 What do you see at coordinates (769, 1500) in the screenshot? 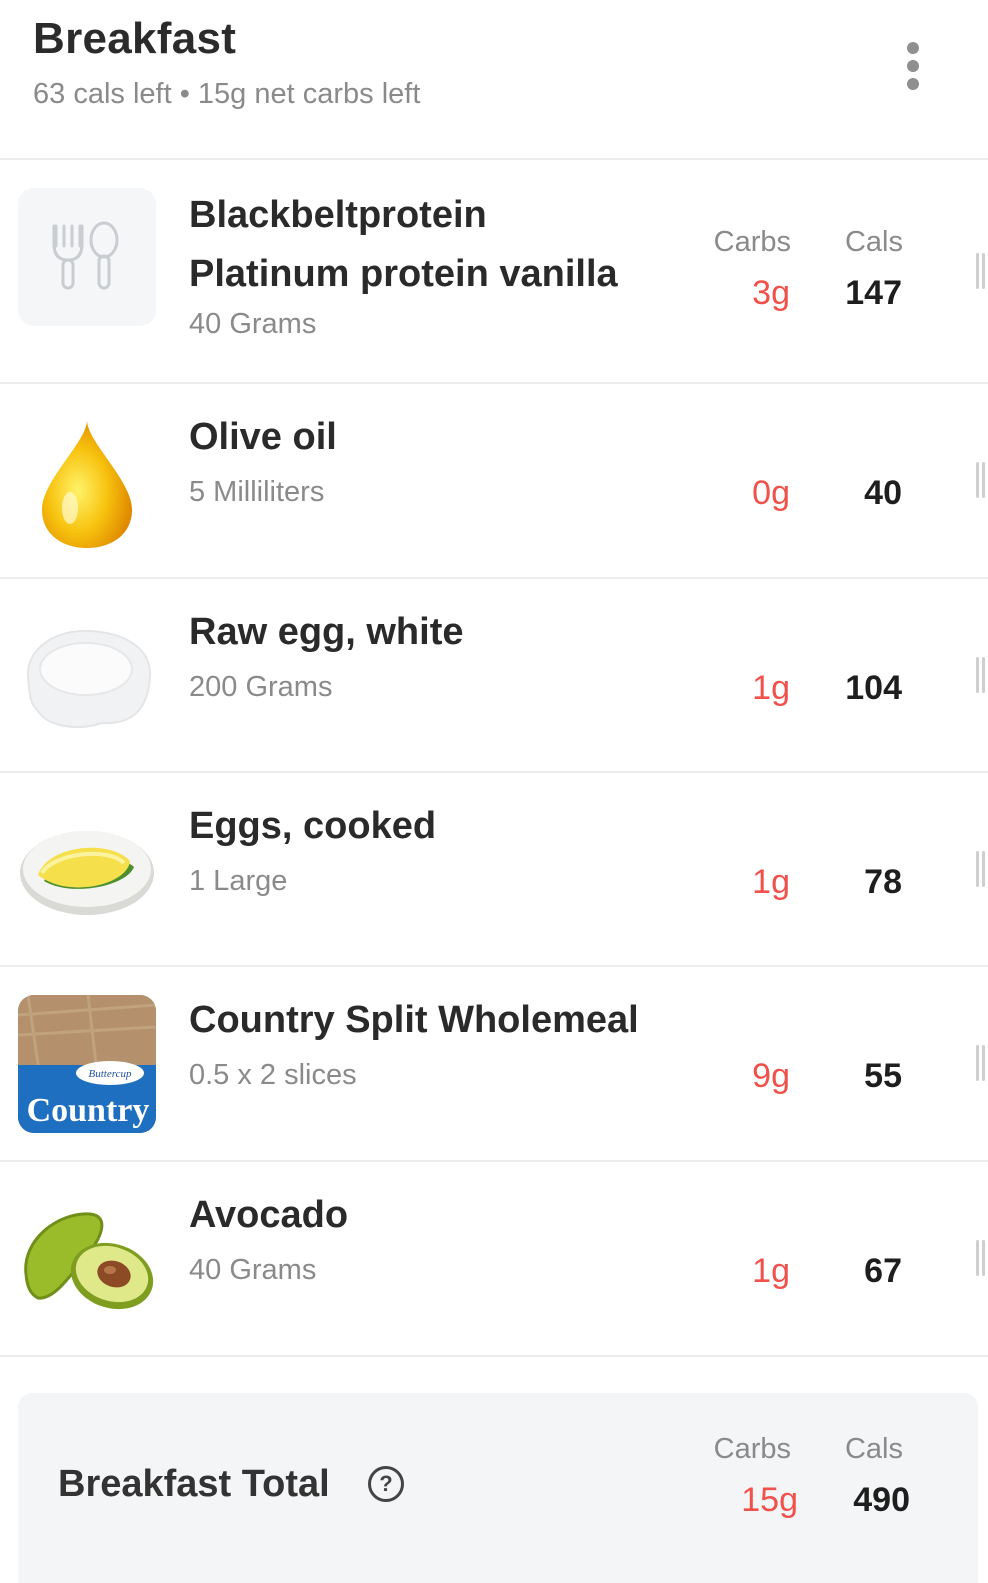
I see `total-carbs: 15g` at bounding box center [769, 1500].